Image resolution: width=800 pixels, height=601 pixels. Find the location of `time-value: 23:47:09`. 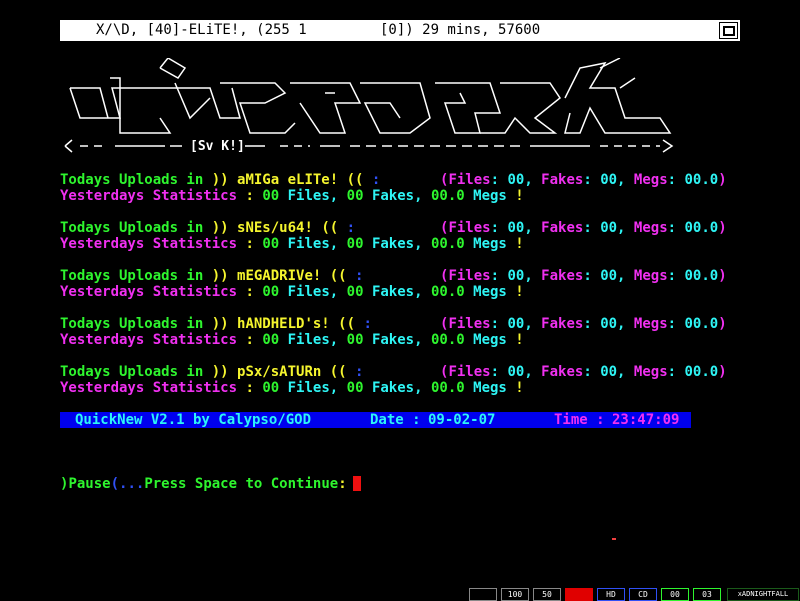

time-value: 23:47:09 is located at coordinates (646, 420).